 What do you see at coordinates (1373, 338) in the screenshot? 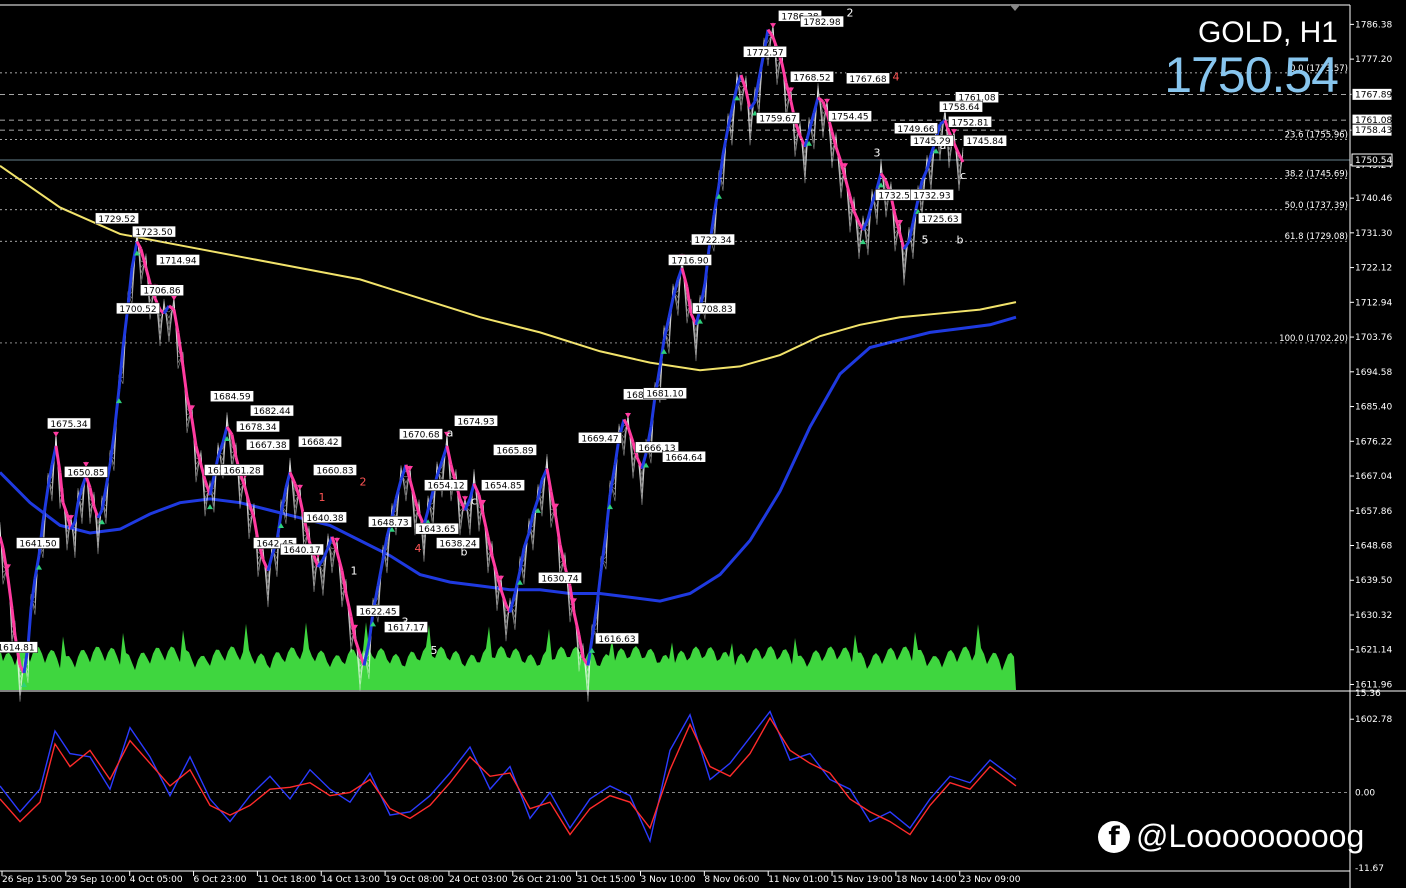
I see `price-tick-label: 1703.76` at bounding box center [1373, 338].